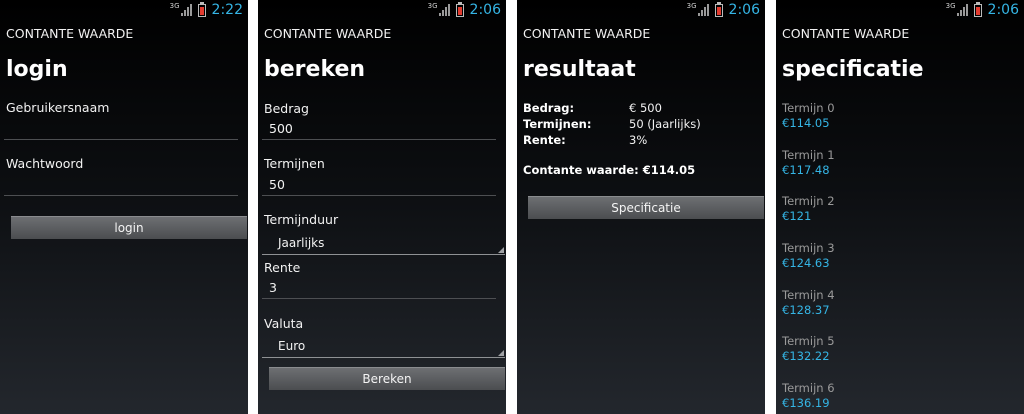  Describe the element at coordinates (379, 288) in the screenshot. I see `rente-field: 3` at that location.